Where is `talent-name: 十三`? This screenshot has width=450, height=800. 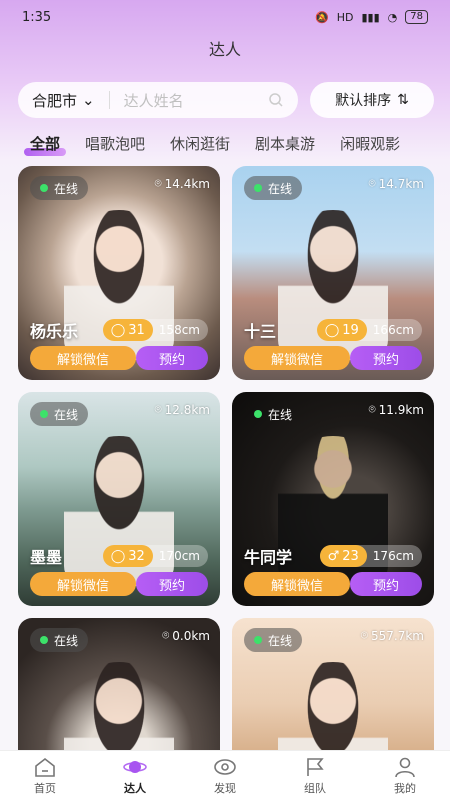
talent-name: 十三 is located at coordinates (260, 331).